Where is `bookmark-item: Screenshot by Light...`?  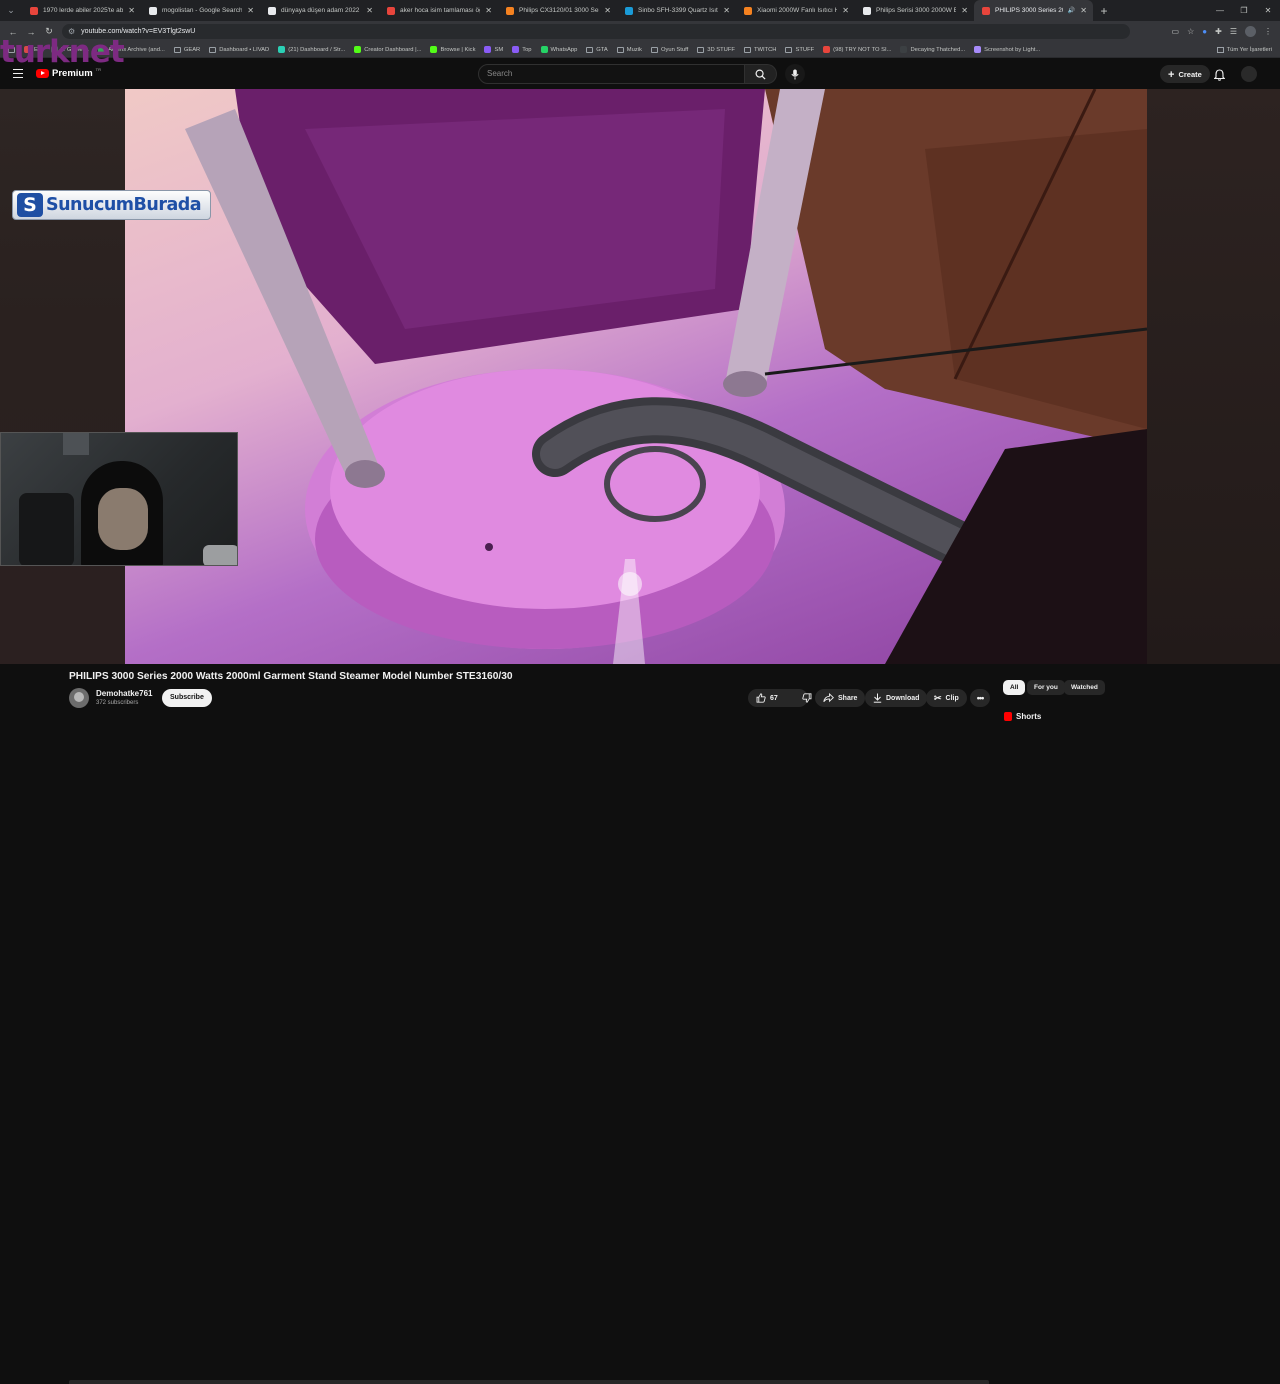 bookmark-item: Screenshot by Light... is located at coordinates (1007, 49).